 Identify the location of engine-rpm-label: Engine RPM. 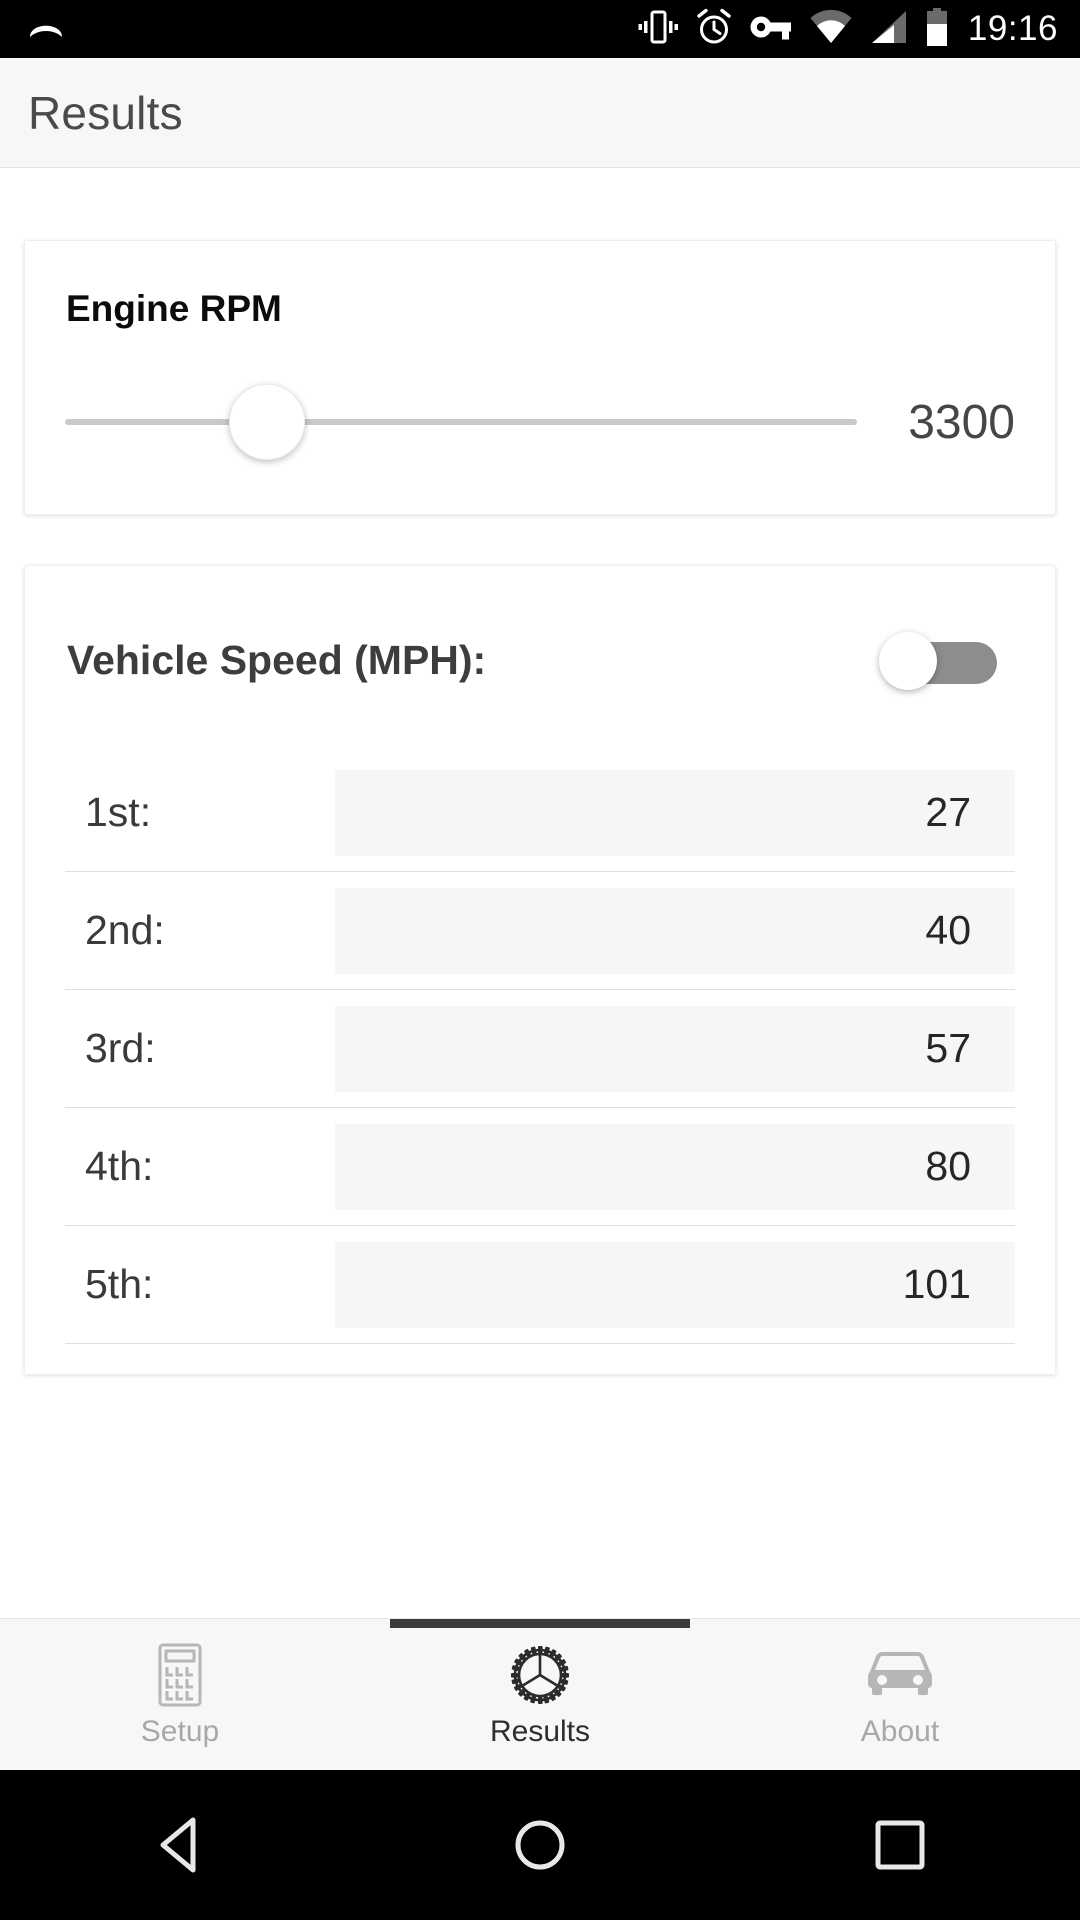
(174, 308).